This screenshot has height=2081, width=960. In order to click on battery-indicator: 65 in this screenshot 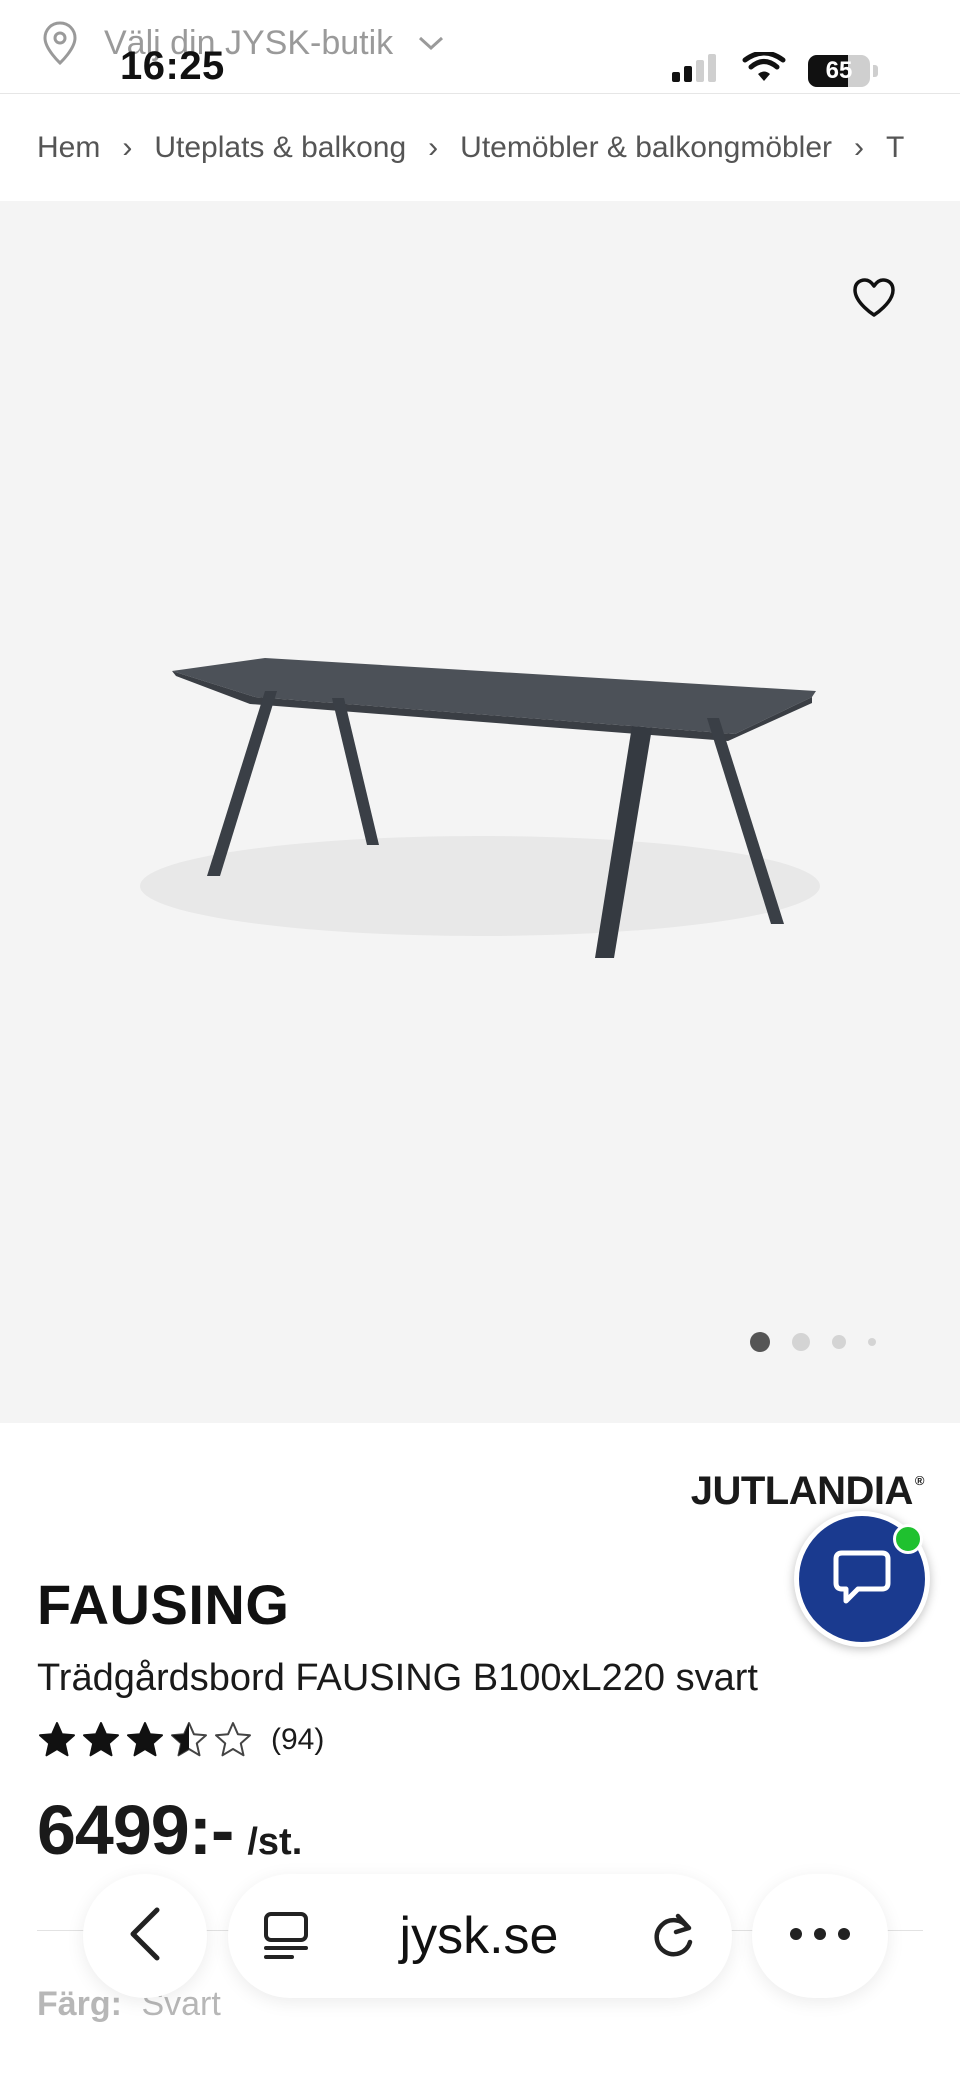, I will do `click(839, 70)`.